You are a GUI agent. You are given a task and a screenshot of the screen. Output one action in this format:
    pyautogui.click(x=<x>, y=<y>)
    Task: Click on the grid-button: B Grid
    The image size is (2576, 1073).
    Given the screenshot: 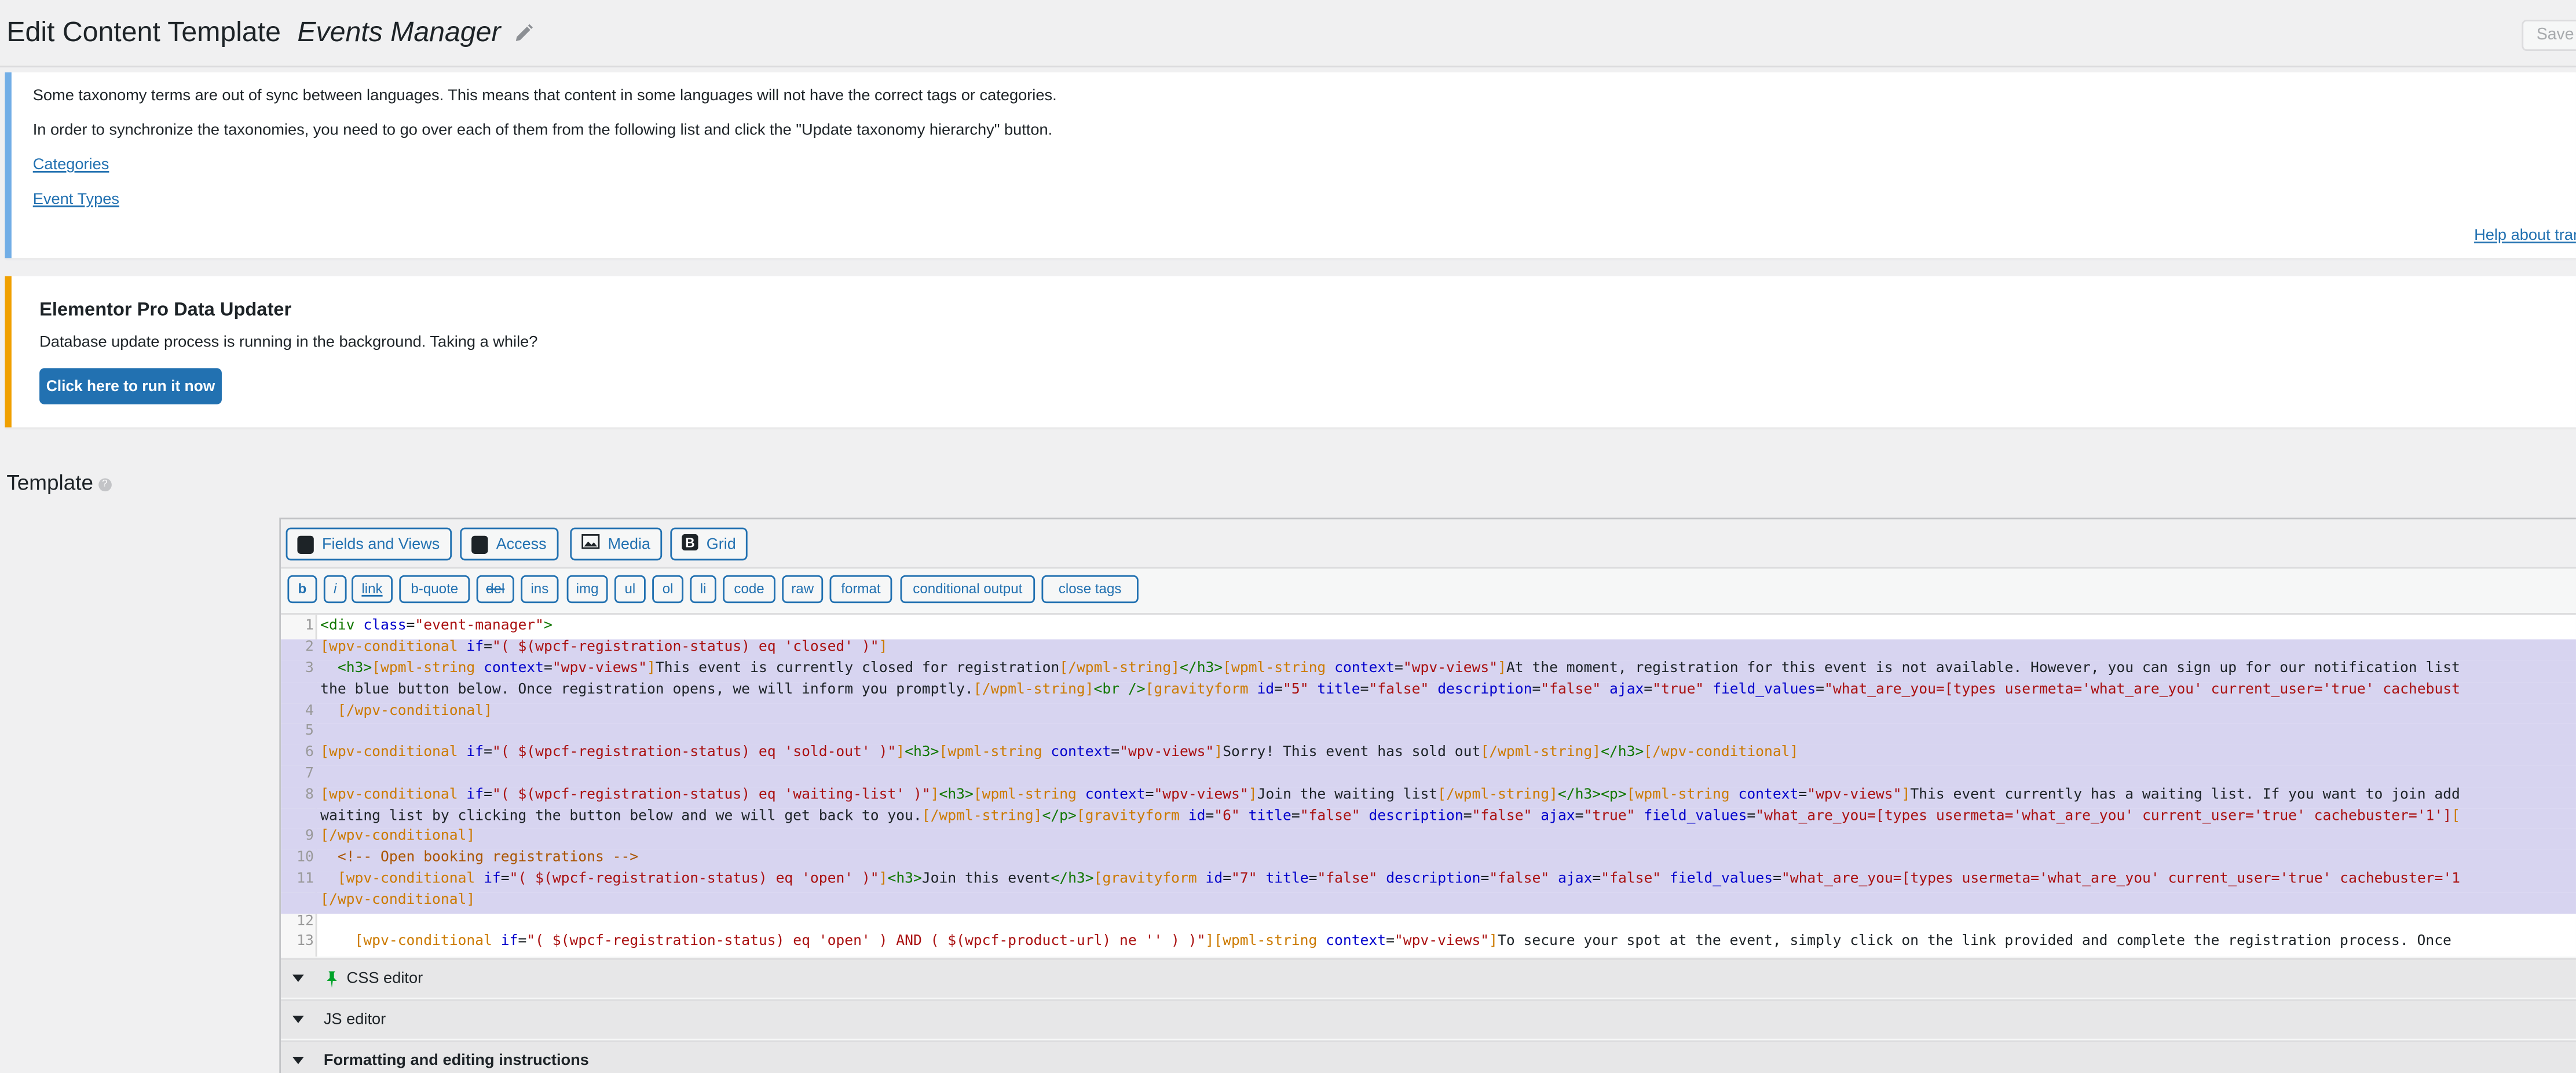 What is the action you would take?
    pyautogui.click(x=709, y=544)
    